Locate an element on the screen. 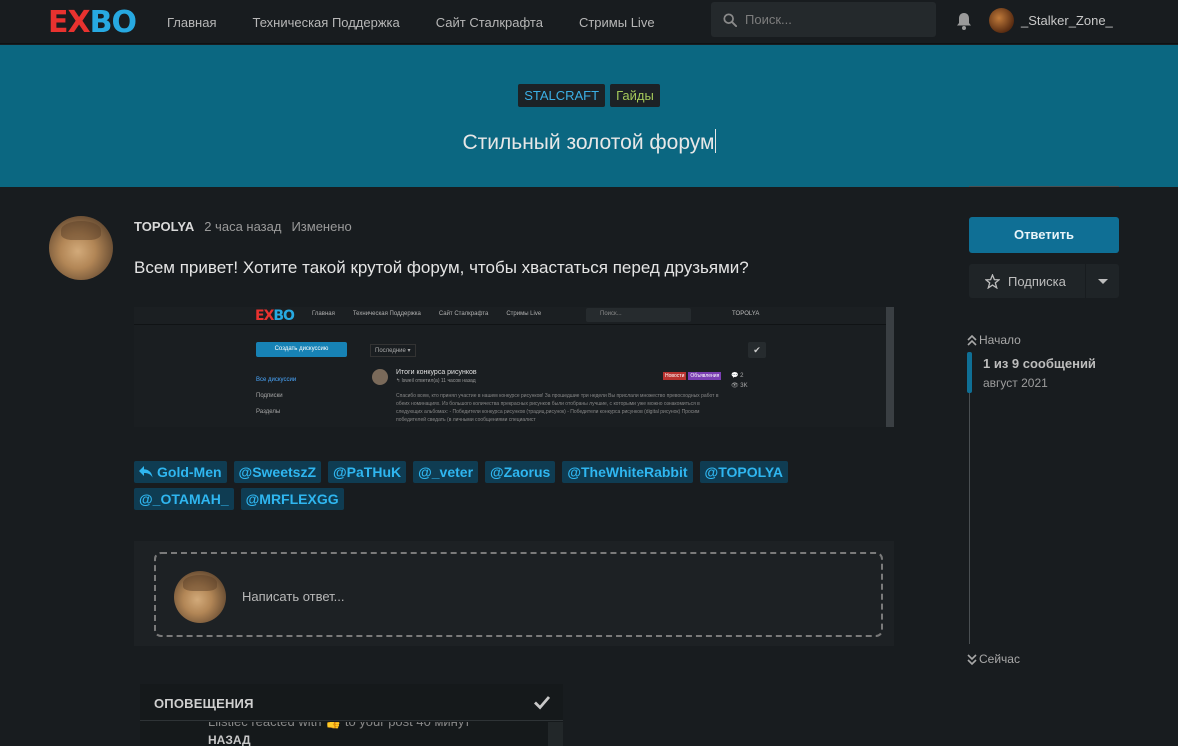 This screenshot has width=1178, height=746. timeline-end: Сейчас is located at coordinates (993, 659).